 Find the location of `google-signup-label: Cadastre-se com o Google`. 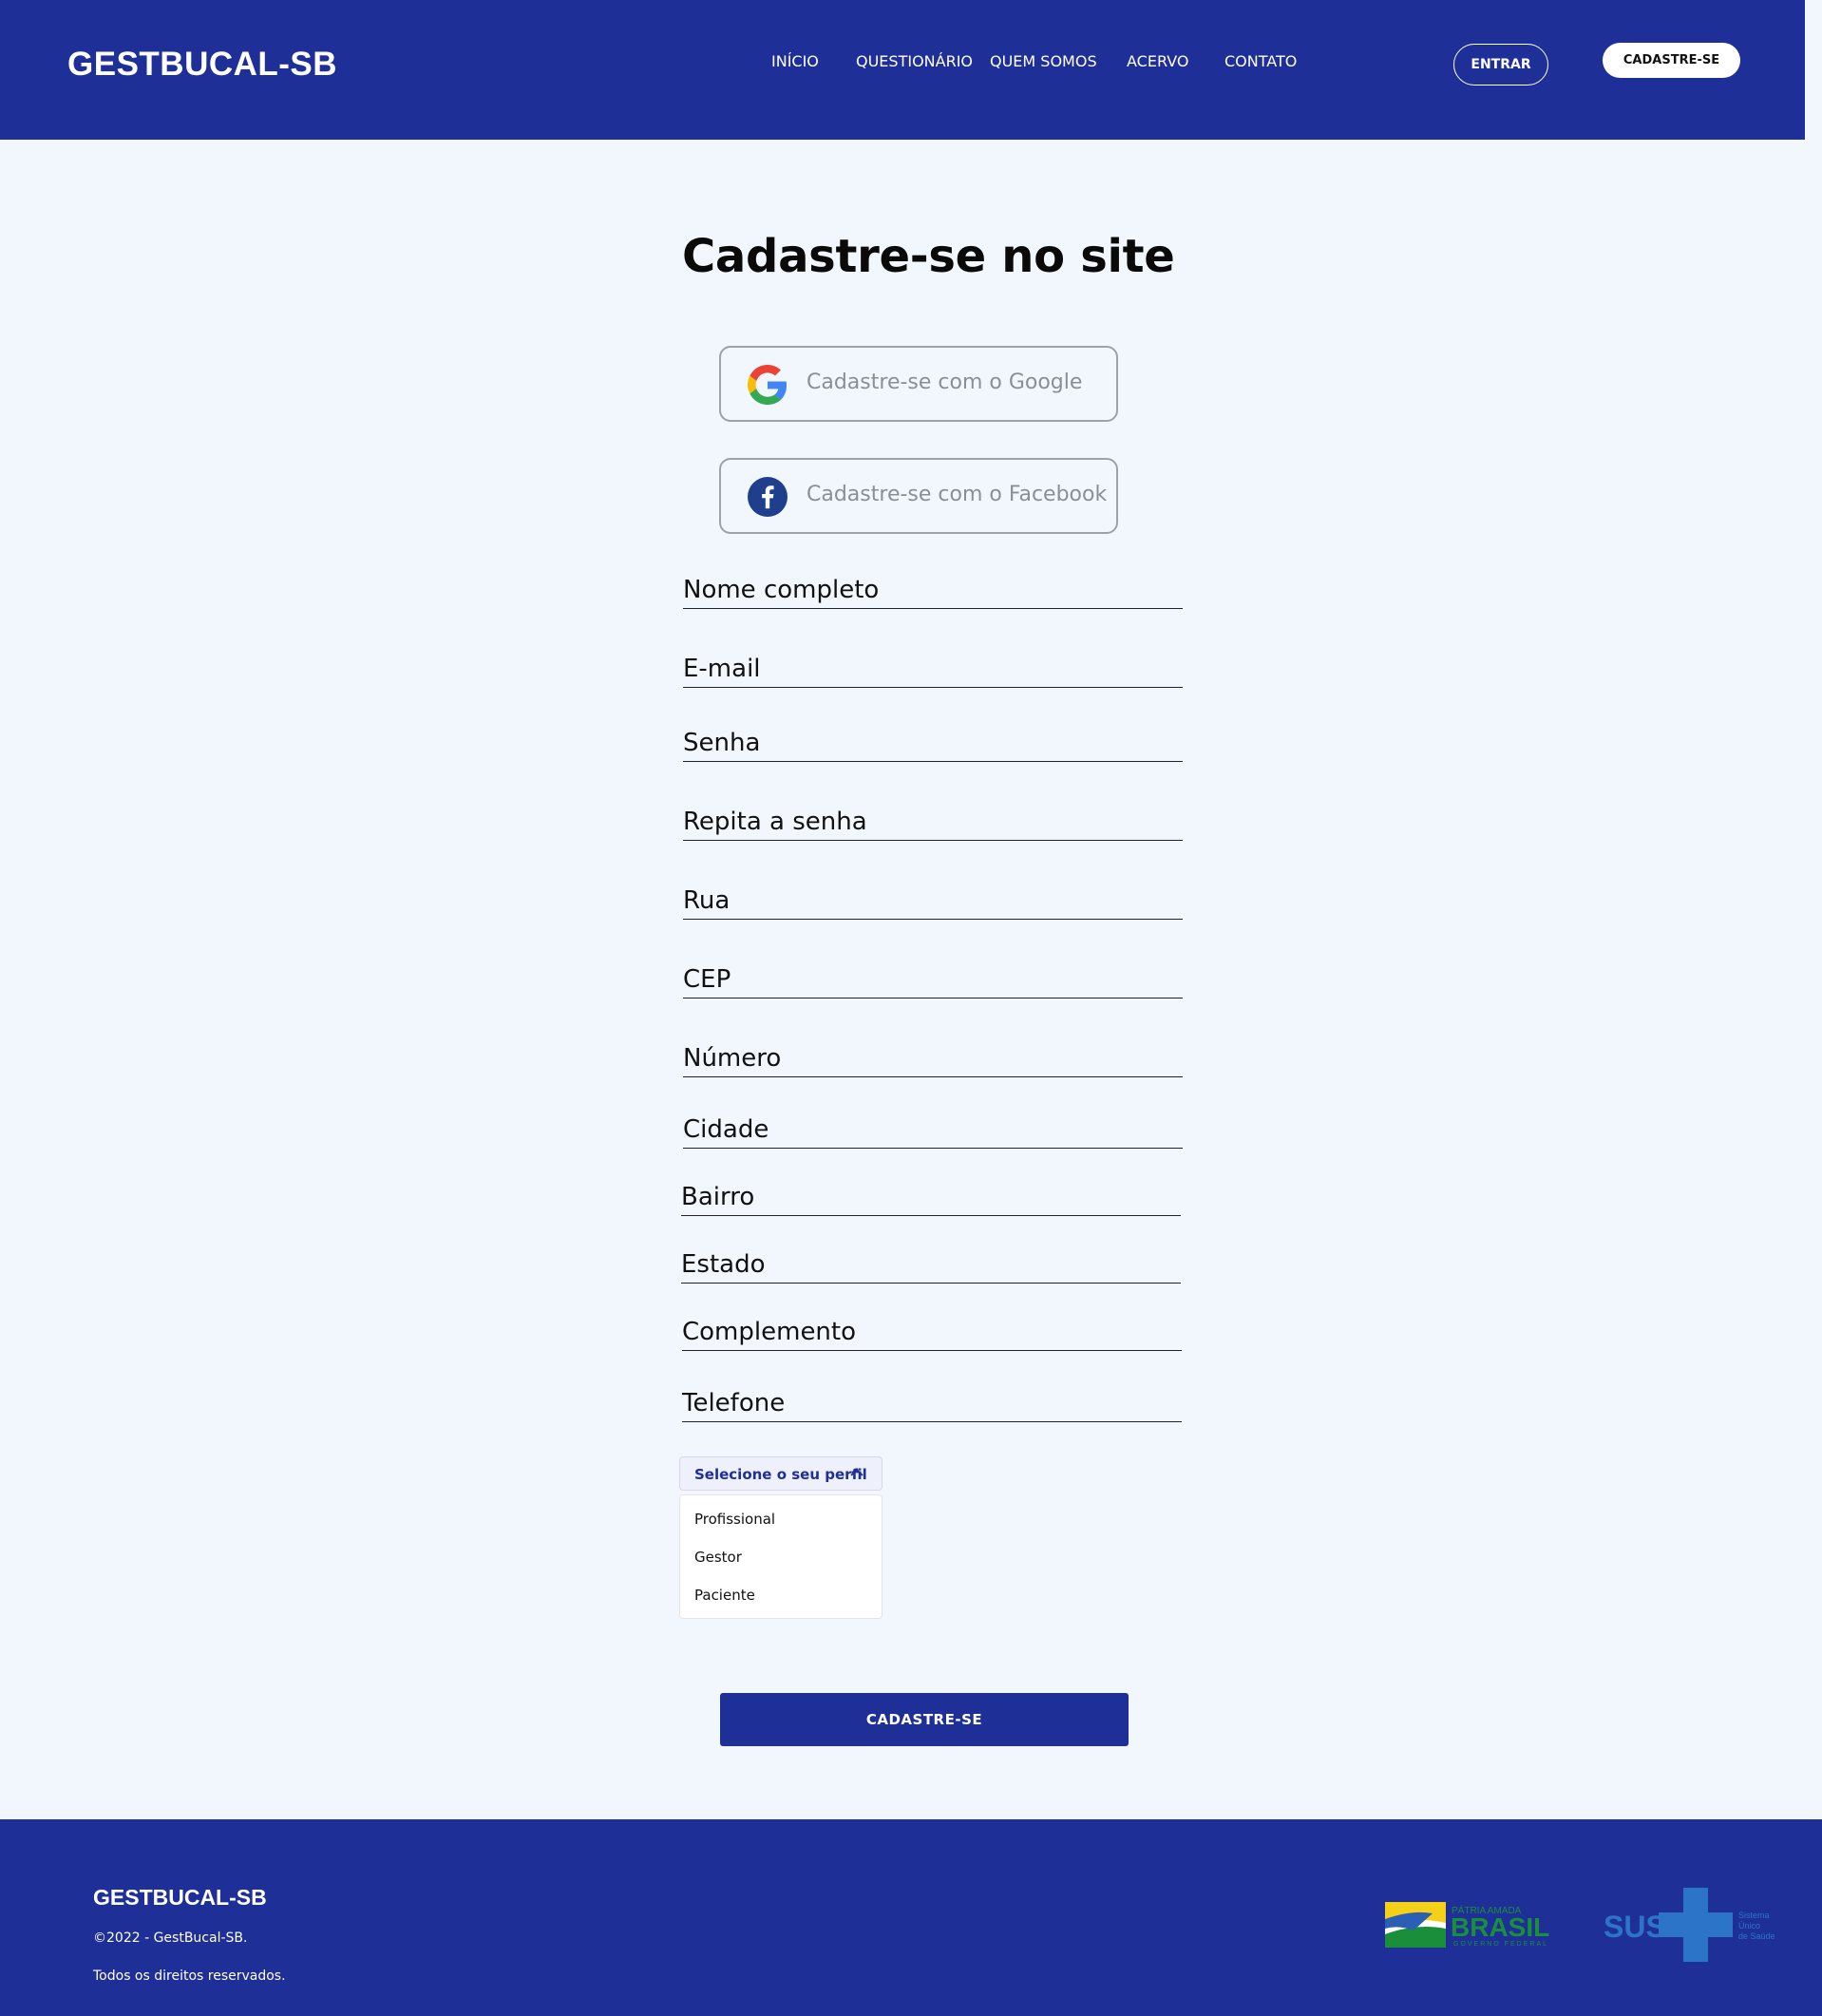

google-signup-label: Cadastre-se com o Google is located at coordinates (945, 382).